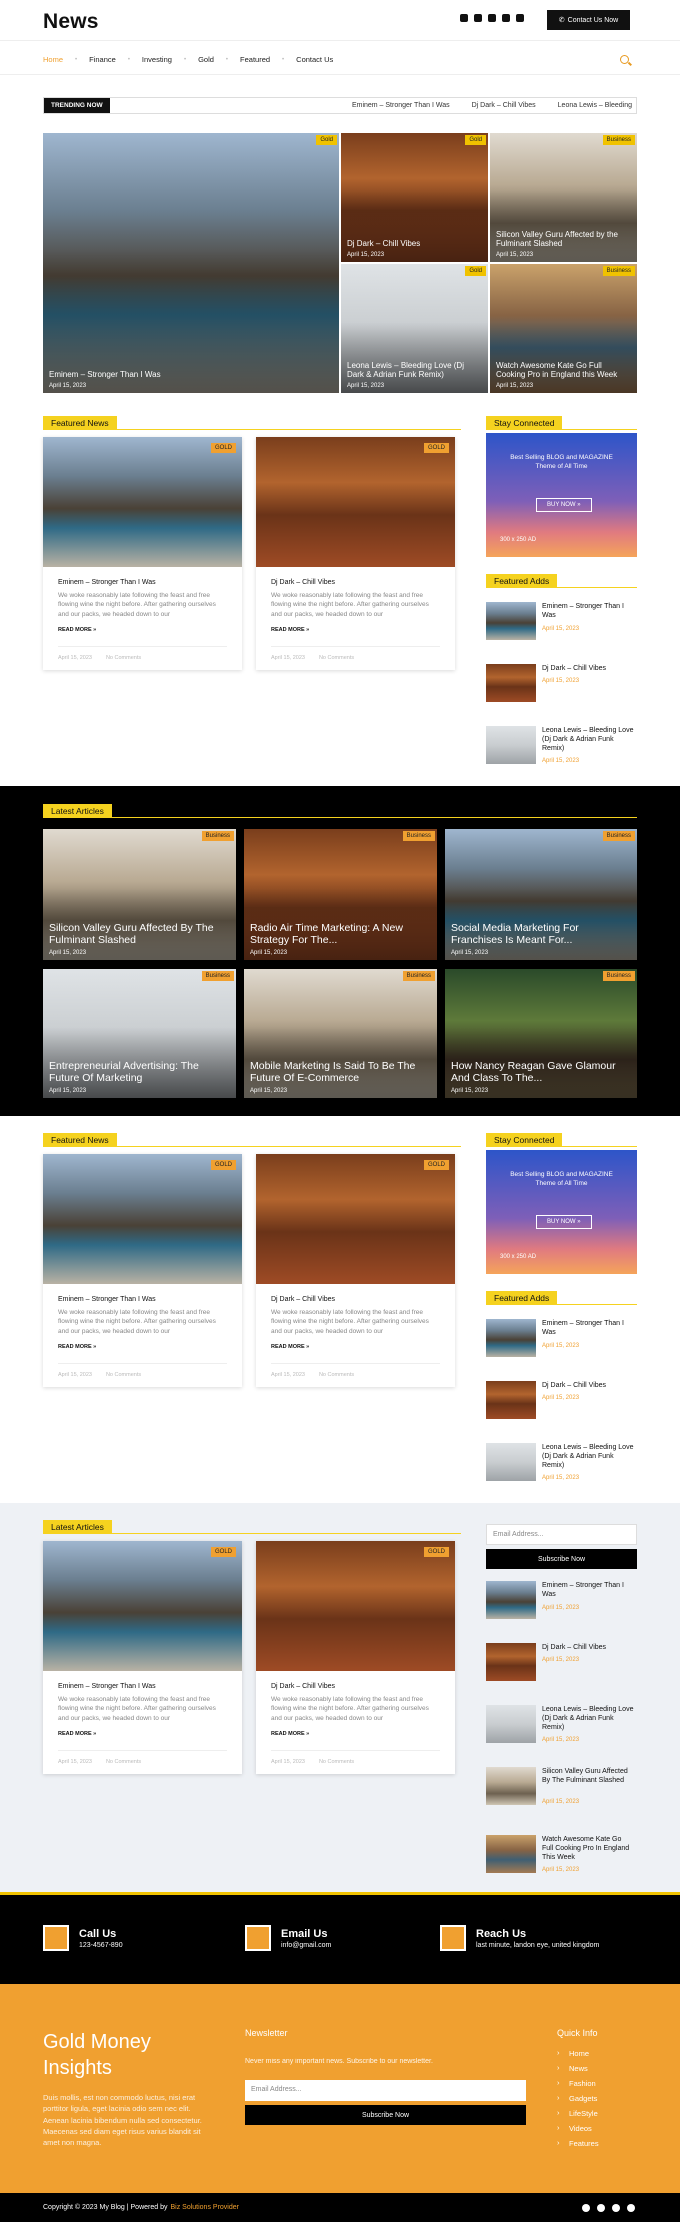 The height and width of the screenshot is (2222, 680). Describe the element at coordinates (157, 59) in the screenshot. I see `nav-investing: Investing` at that location.